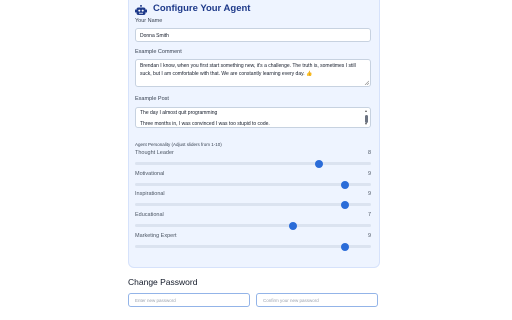  What do you see at coordinates (253, 35) in the screenshot?
I see `name-input: Donna Smith` at bounding box center [253, 35].